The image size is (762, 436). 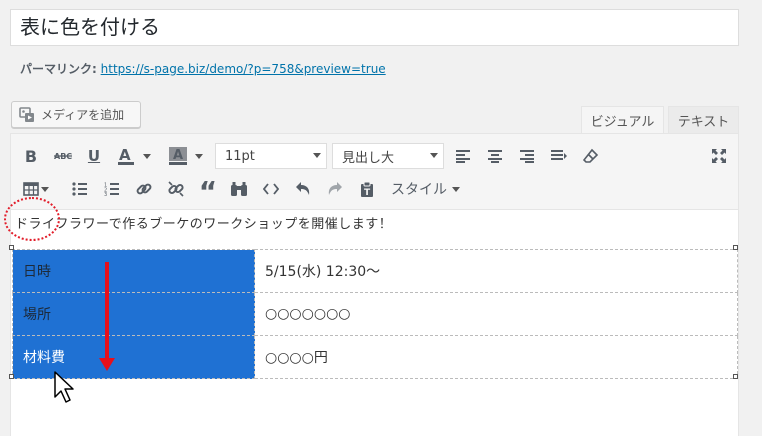 What do you see at coordinates (133, 357) in the screenshot?
I see `table-head-cell: 材料費` at bounding box center [133, 357].